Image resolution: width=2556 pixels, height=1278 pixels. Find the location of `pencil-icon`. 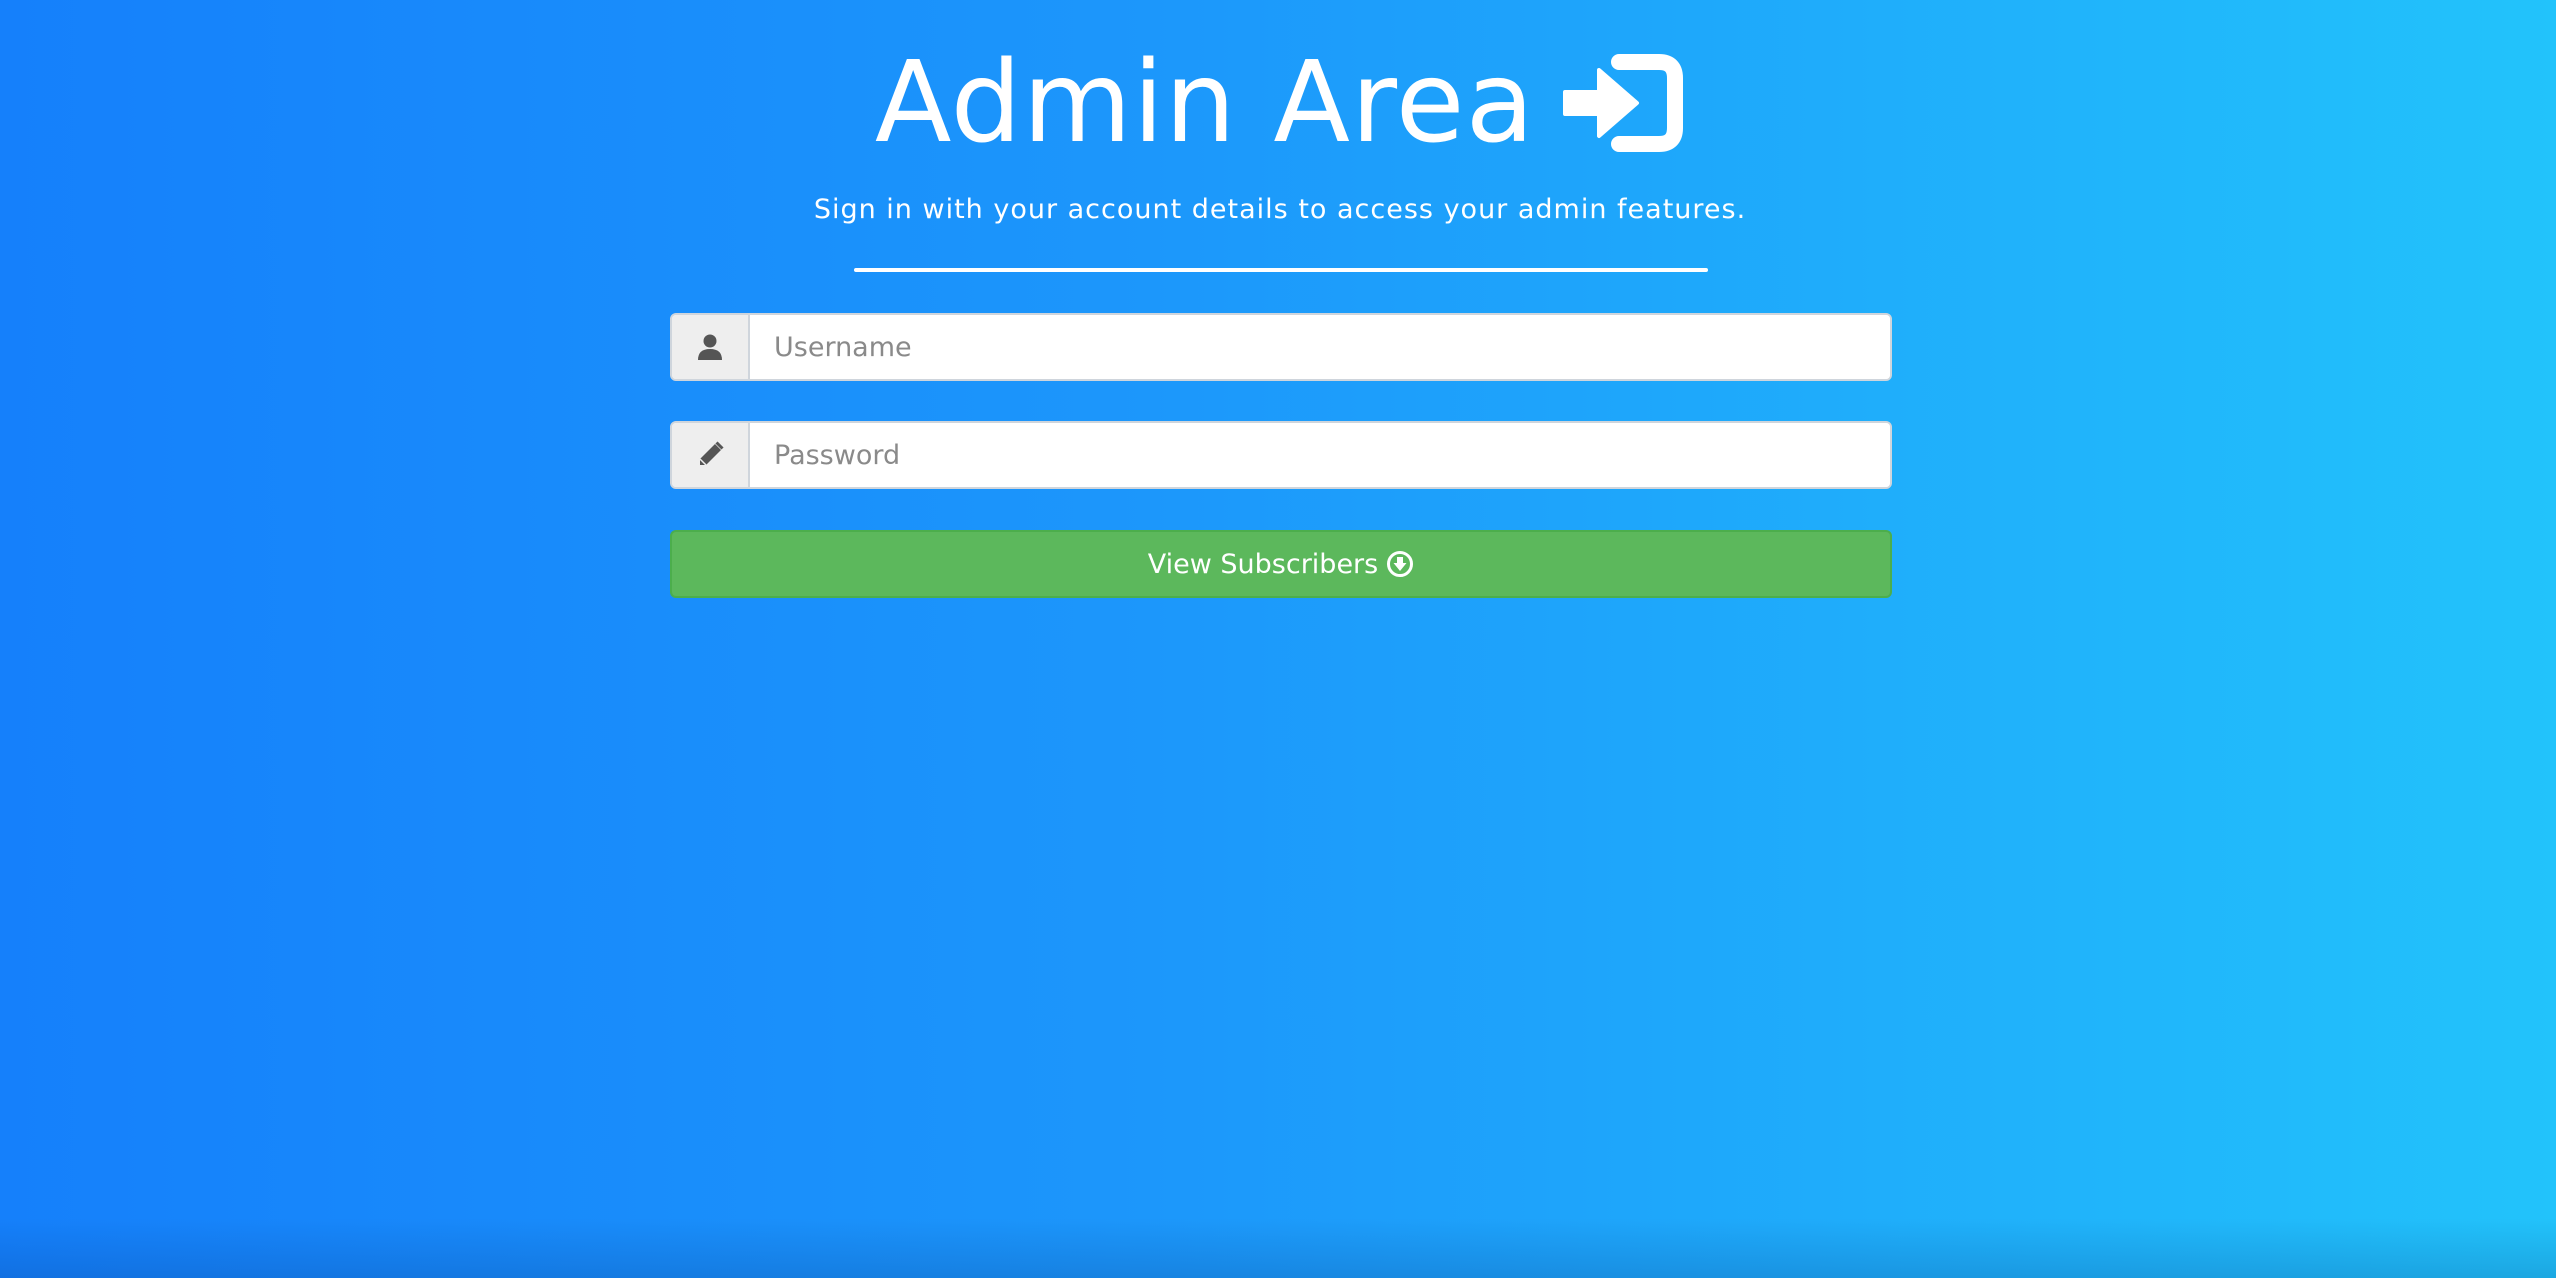

pencil-icon is located at coordinates (711, 453).